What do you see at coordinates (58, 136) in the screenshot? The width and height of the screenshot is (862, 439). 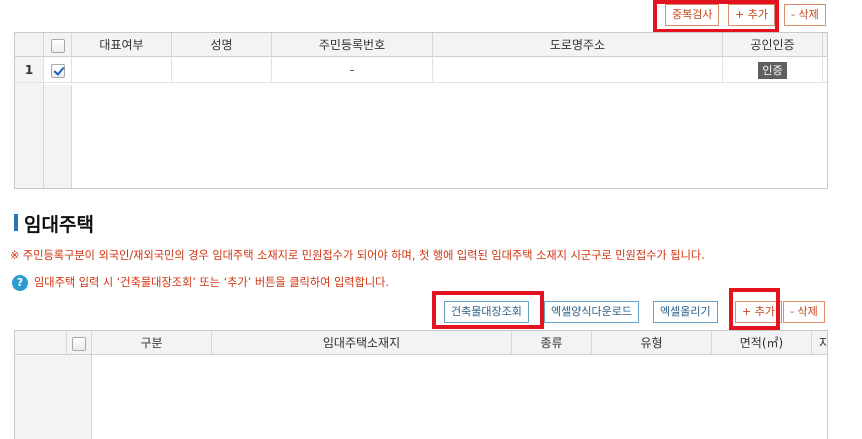 I see `checkbox-column-blank` at bounding box center [58, 136].